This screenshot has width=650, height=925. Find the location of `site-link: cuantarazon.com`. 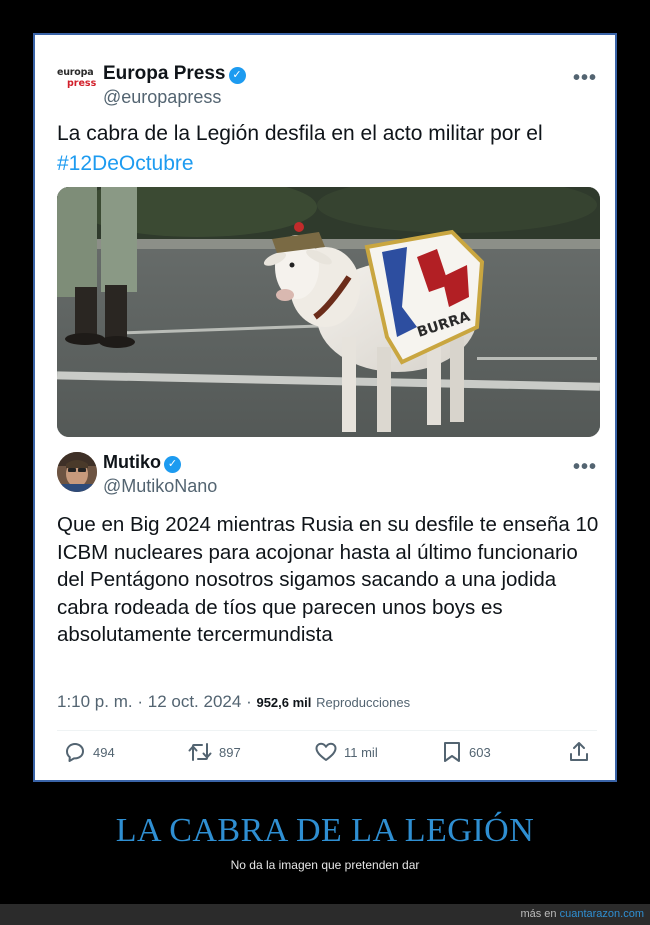

site-link: cuantarazon.com is located at coordinates (602, 914).